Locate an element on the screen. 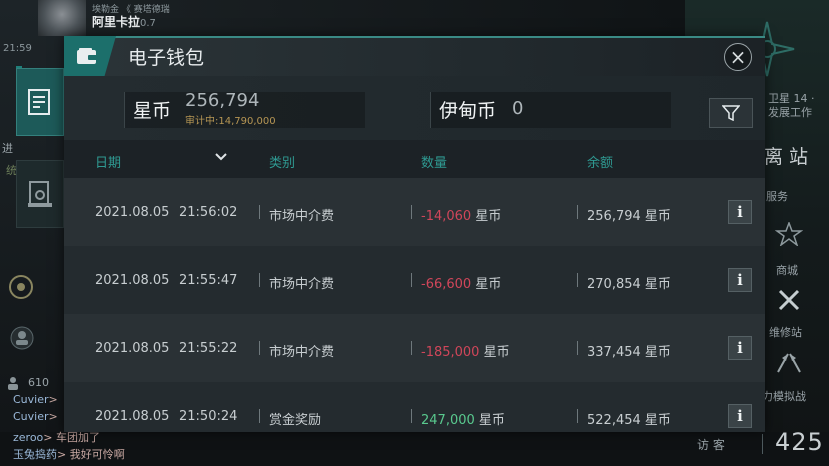  wallet-tab is located at coordinates (40, 102).